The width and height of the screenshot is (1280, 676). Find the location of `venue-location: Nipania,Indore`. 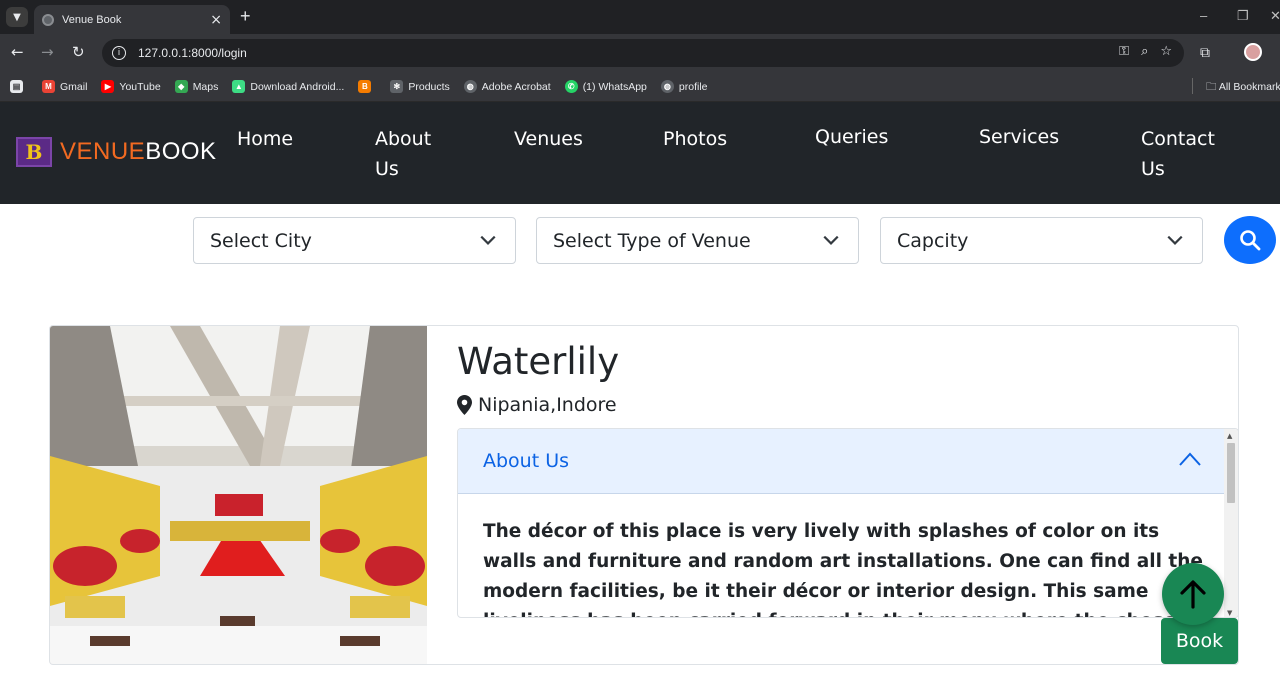

venue-location: Nipania,Indore is located at coordinates (537, 405).